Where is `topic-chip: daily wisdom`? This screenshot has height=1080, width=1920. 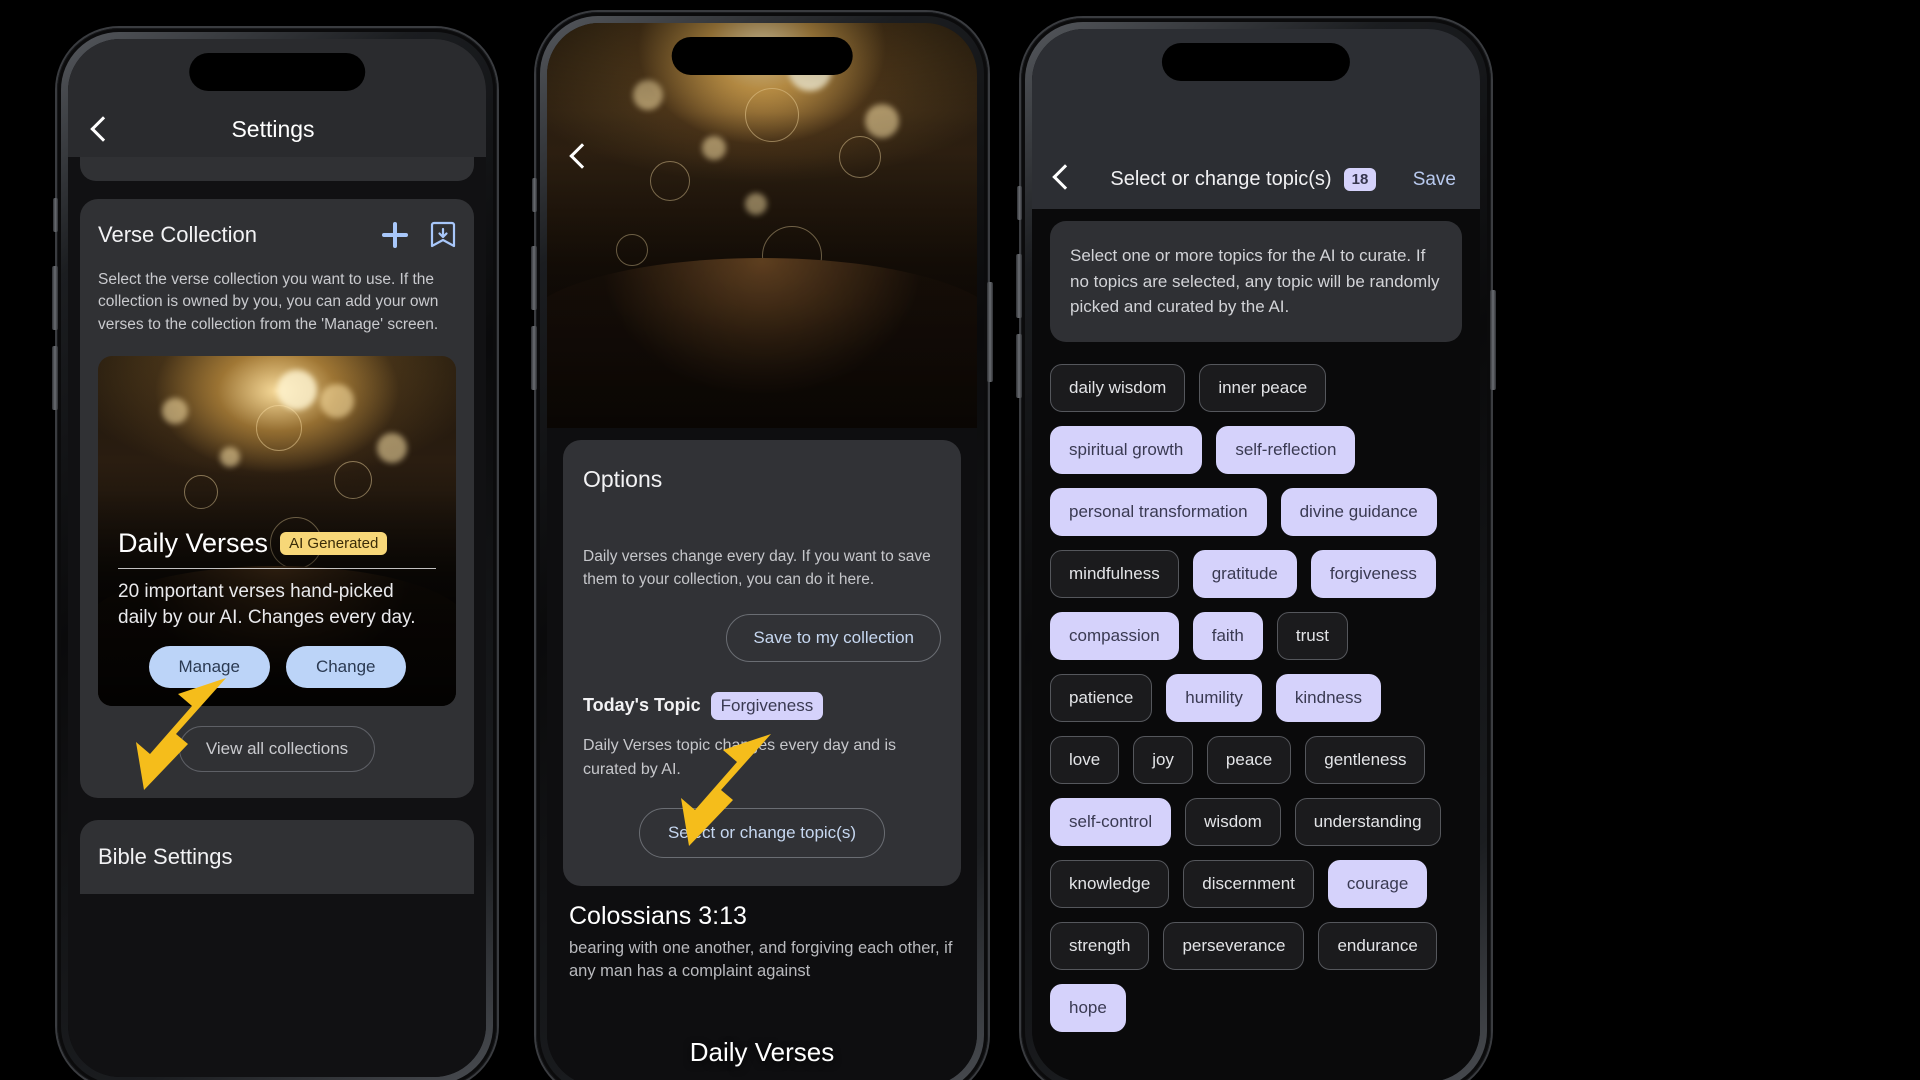
topic-chip: daily wisdom is located at coordinates (1118, 387).